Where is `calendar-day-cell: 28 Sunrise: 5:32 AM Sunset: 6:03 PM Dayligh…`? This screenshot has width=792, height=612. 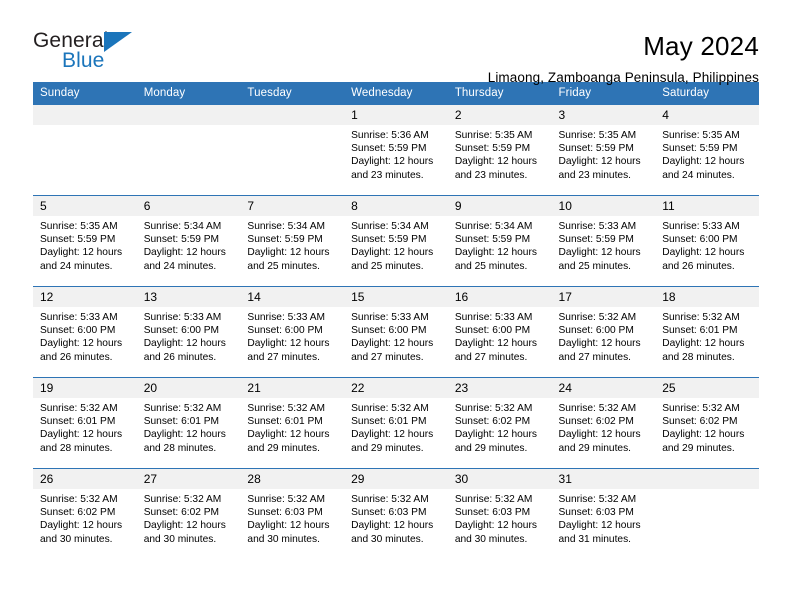
calendar-day-cell: 28 Sunrise: 5:32 AM Sunset: 6:03 PM Dayligh… is located at coordinates (292, 513).